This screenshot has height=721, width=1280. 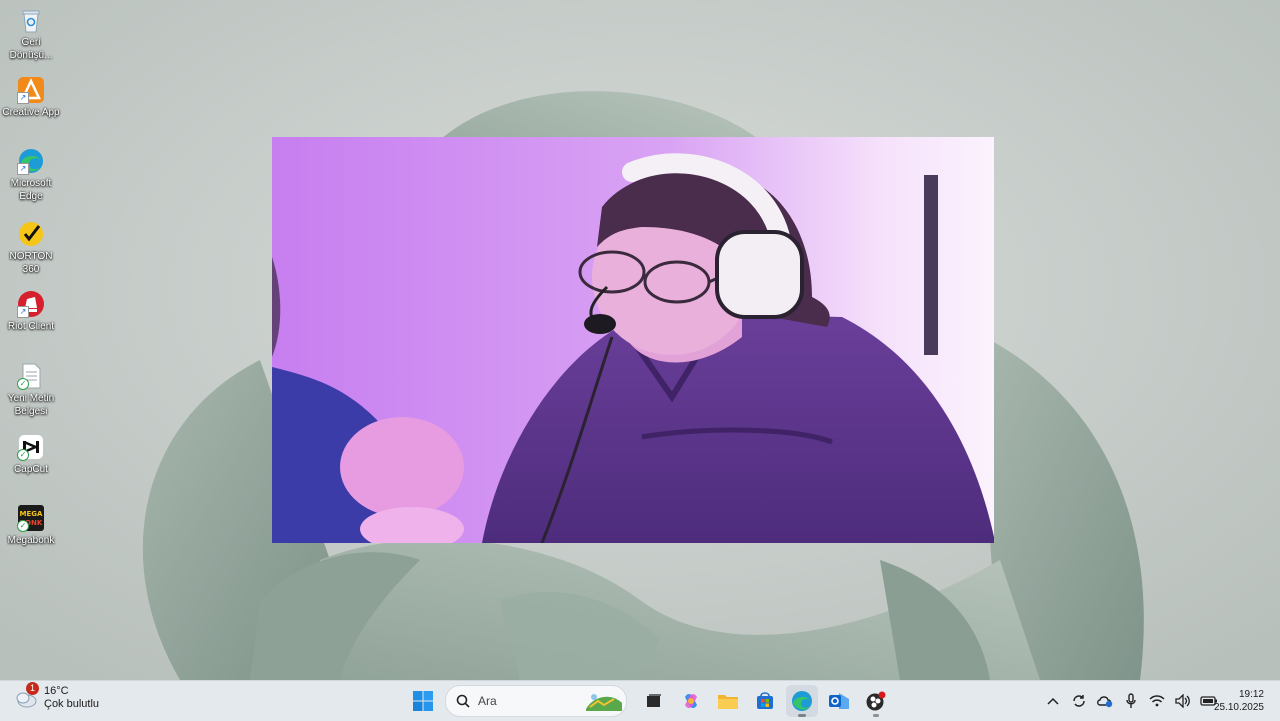 I want to click on creative-app-icon: ↗, so click(x=31, y=90).